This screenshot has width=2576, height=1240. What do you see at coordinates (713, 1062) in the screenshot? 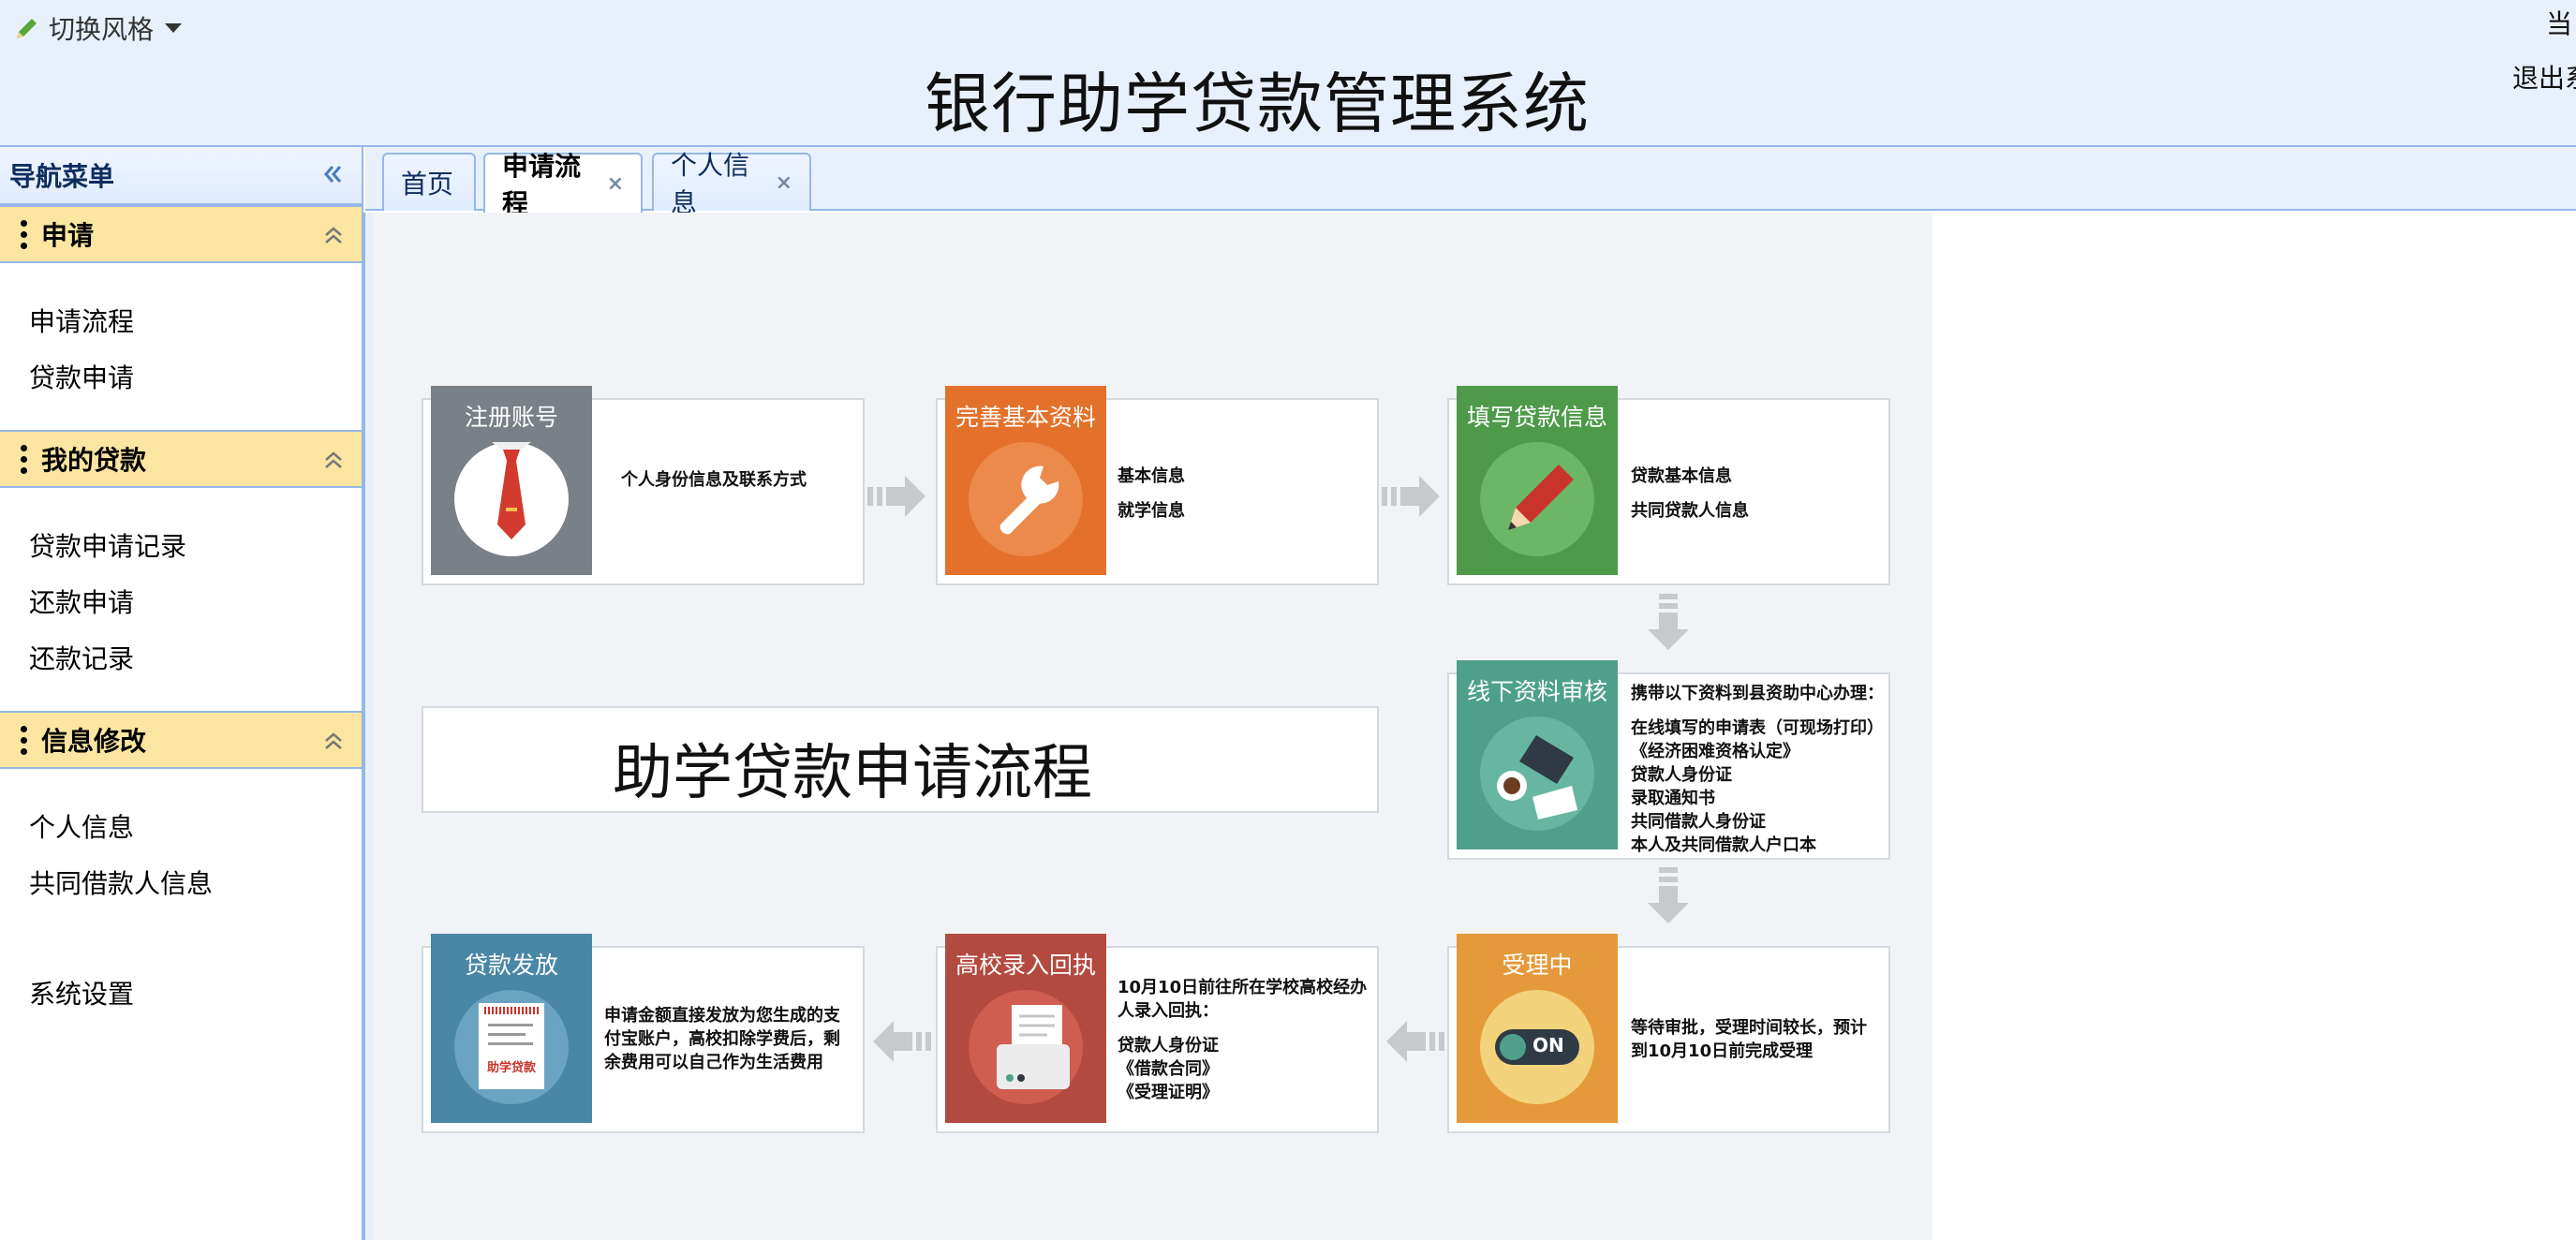
I see `desc-line: 余费用可以自己作为生活费用` at bounding box center [713, 1062].